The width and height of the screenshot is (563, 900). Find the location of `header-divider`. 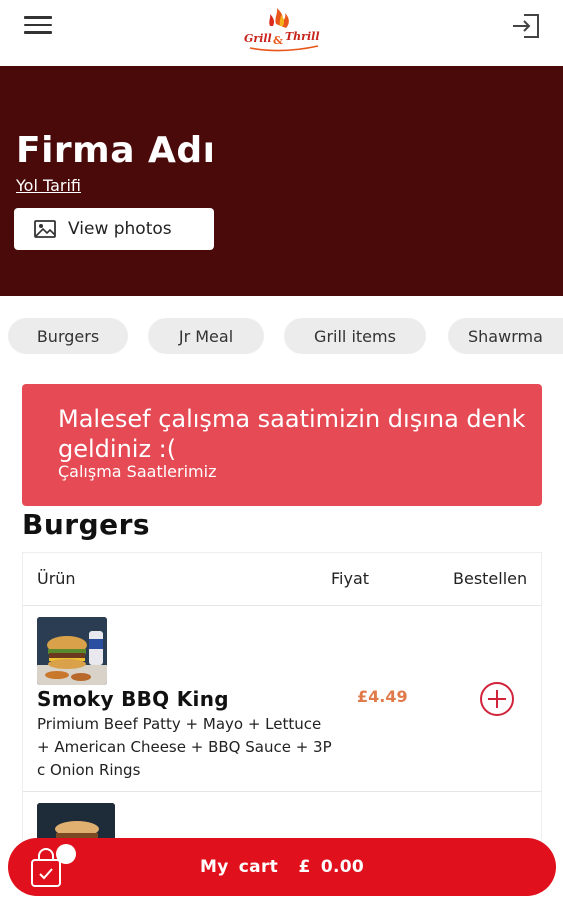

header-divider is located at coordinates (282, 605).